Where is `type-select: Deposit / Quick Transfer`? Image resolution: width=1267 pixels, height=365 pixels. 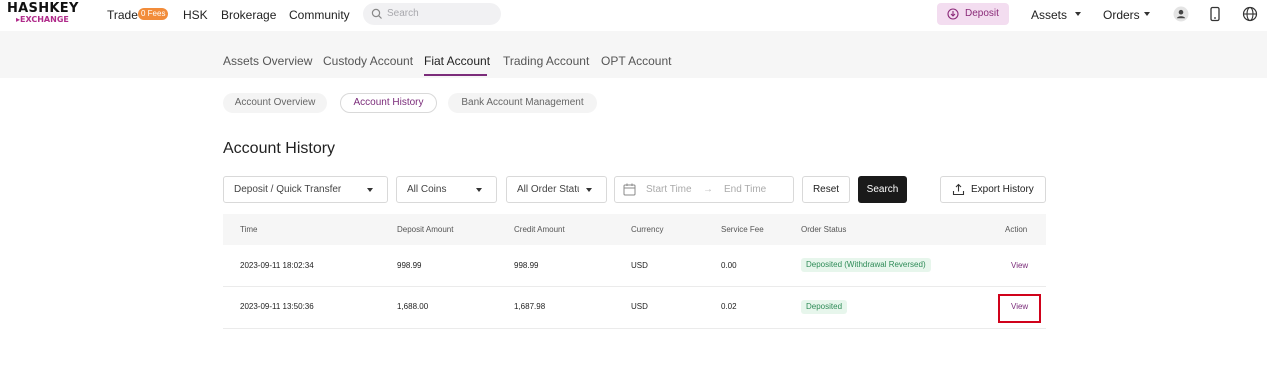
type-select: Deposit / Quick Transfer is located at coordinates (305, 189).